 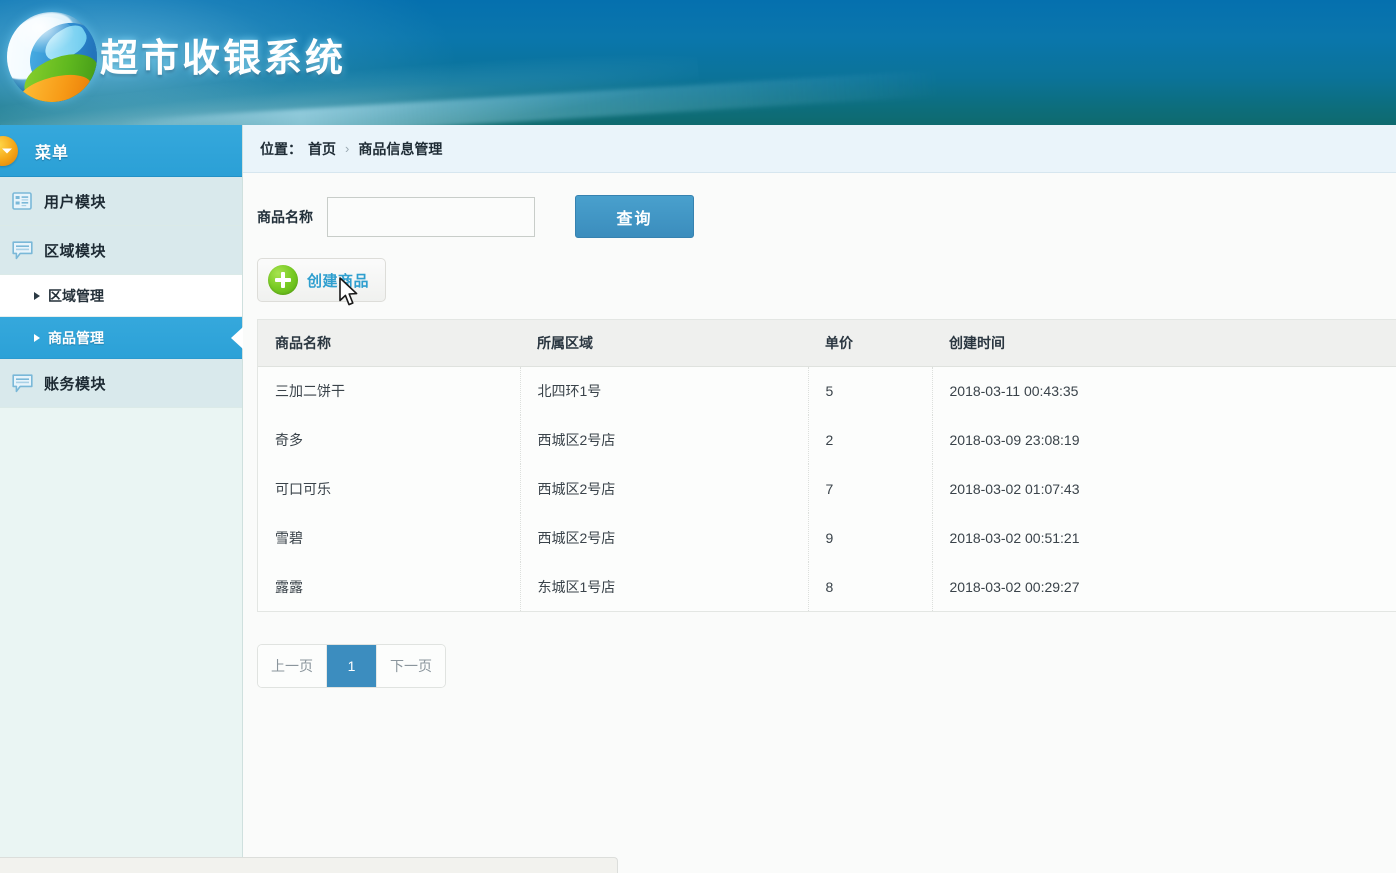 I want to click on table-row: 露露 东城区1号店 8 2018-03-02 00:29:27, so click(x=827, y=586).